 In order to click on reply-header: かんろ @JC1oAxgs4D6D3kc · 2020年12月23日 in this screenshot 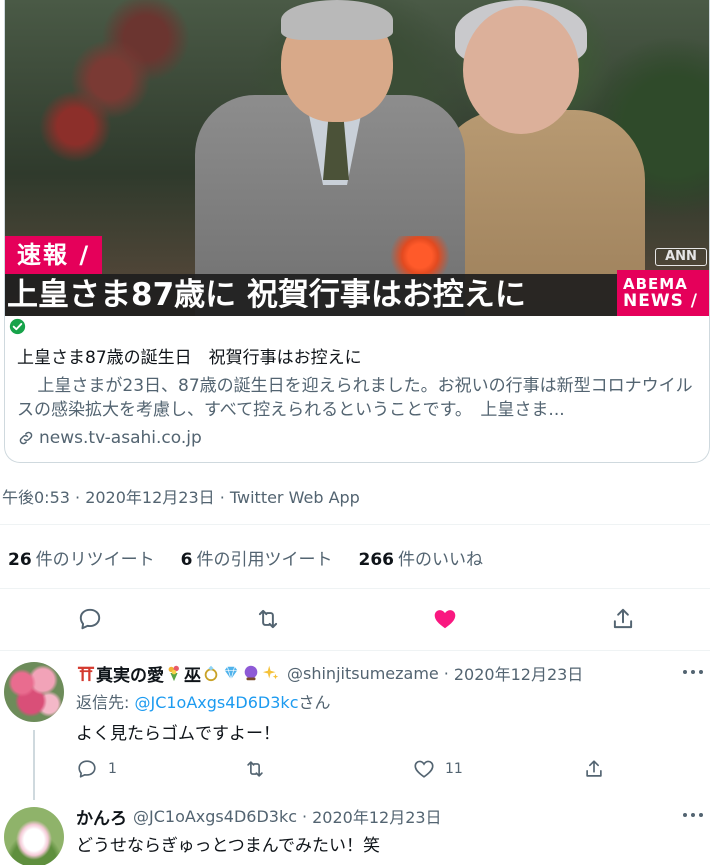, I will do `click(393, 816)`.